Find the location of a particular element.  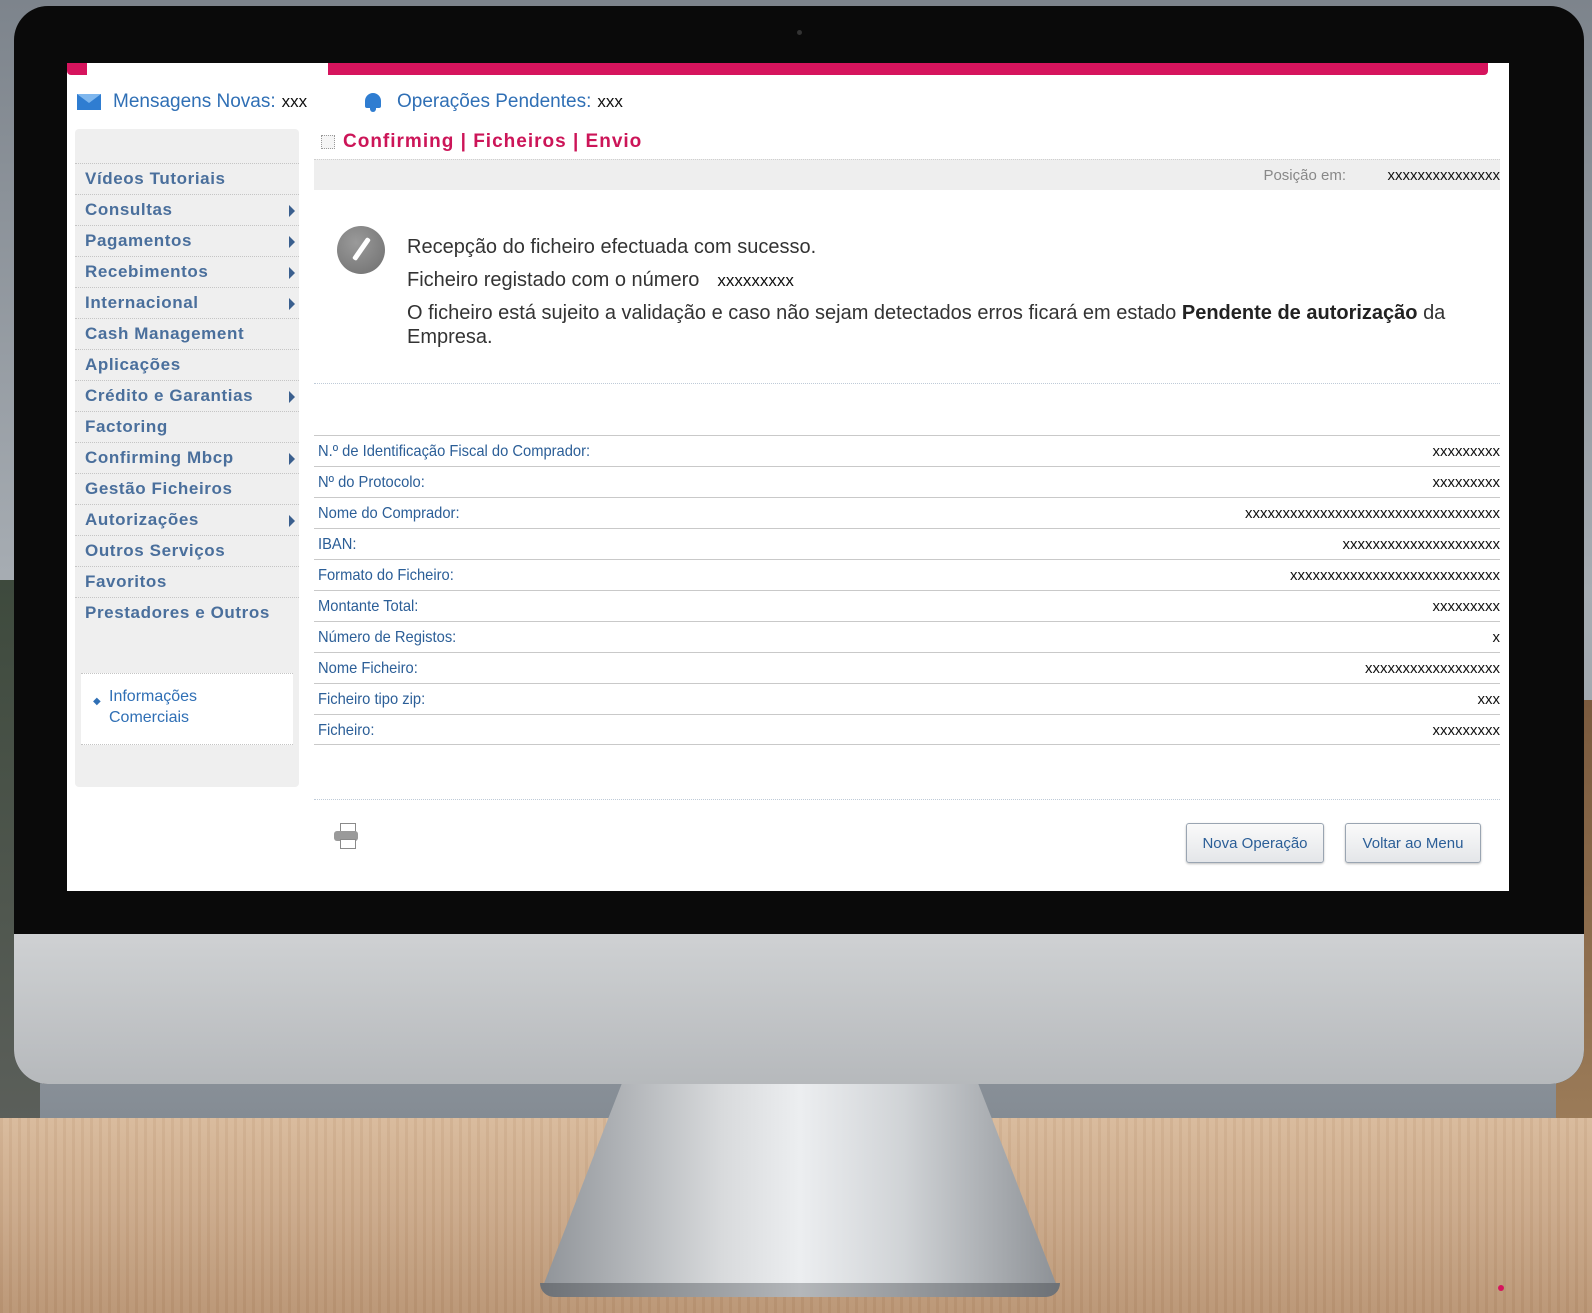

field-value: xxxxxxxxxxxxxxxxxxxxxxxxxxxxxxxxxx is located at coordinates (1372, 513).